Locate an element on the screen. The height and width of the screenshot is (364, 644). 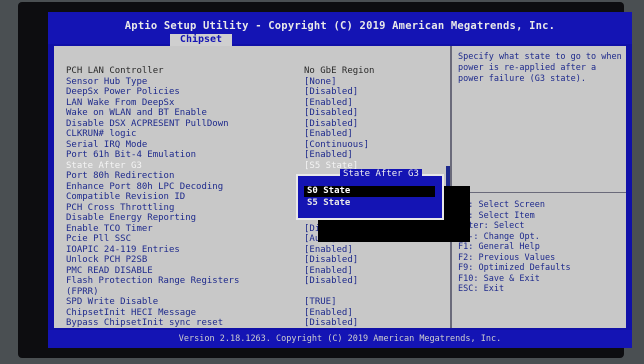
setting-row: Port 61h Bit-4 Emulation [Enabled] is located at coordinates (256, 155).